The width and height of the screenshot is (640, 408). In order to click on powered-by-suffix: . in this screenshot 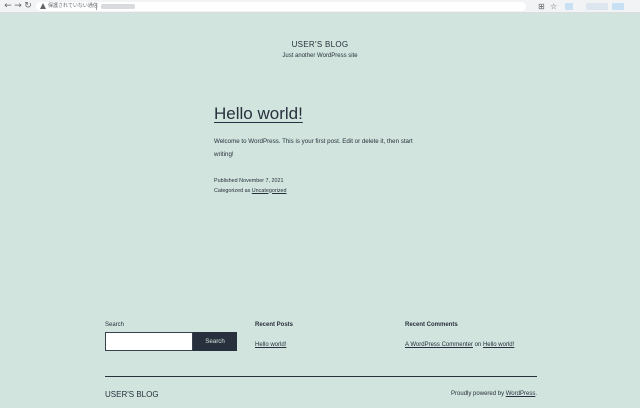, I will do `click(536, 394)`.